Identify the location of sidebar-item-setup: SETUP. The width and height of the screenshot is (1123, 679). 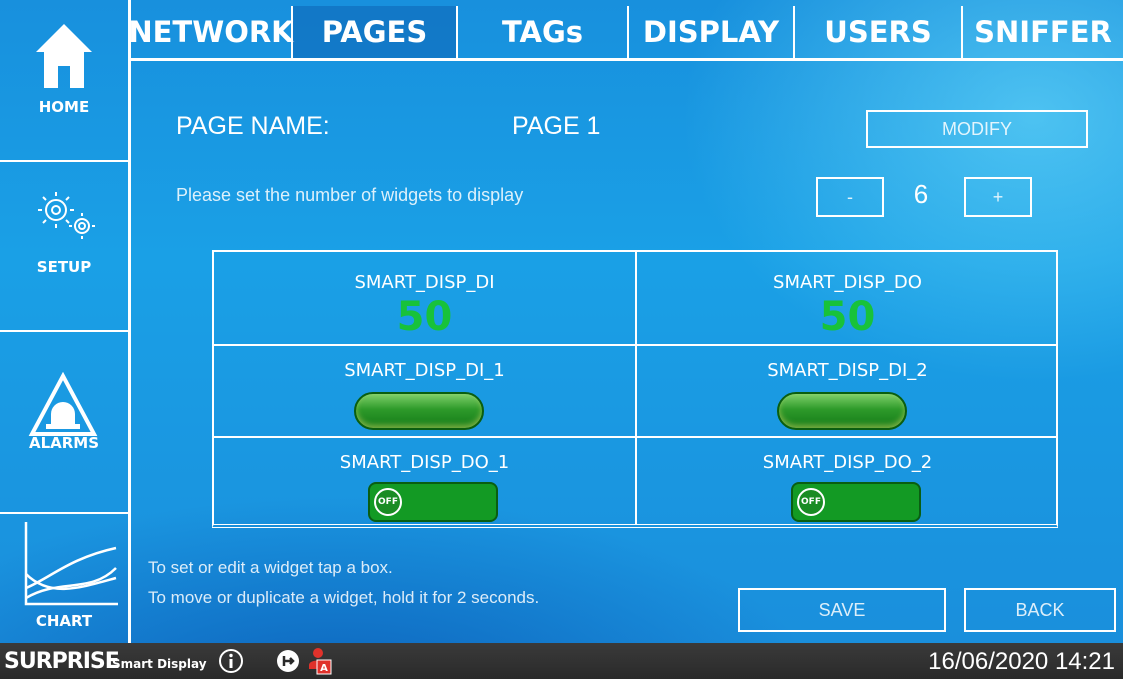
(64, 246).